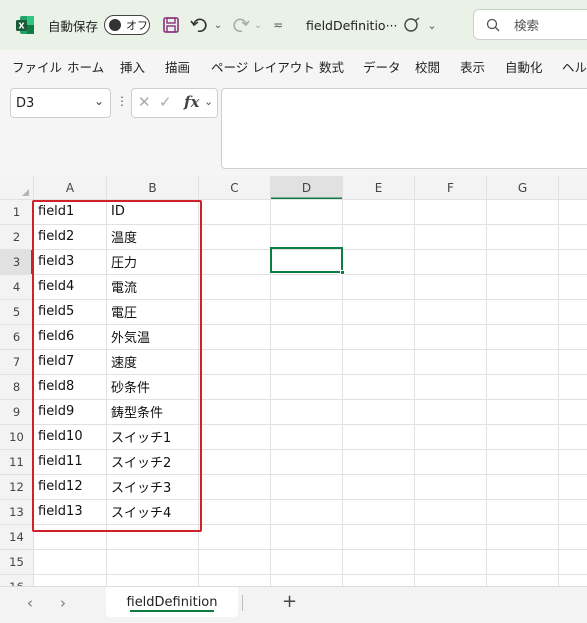  What do you see at coordinates (234, 187) in the screenshot?
I see `column-header-c: C` at bounding box center [234, 187].